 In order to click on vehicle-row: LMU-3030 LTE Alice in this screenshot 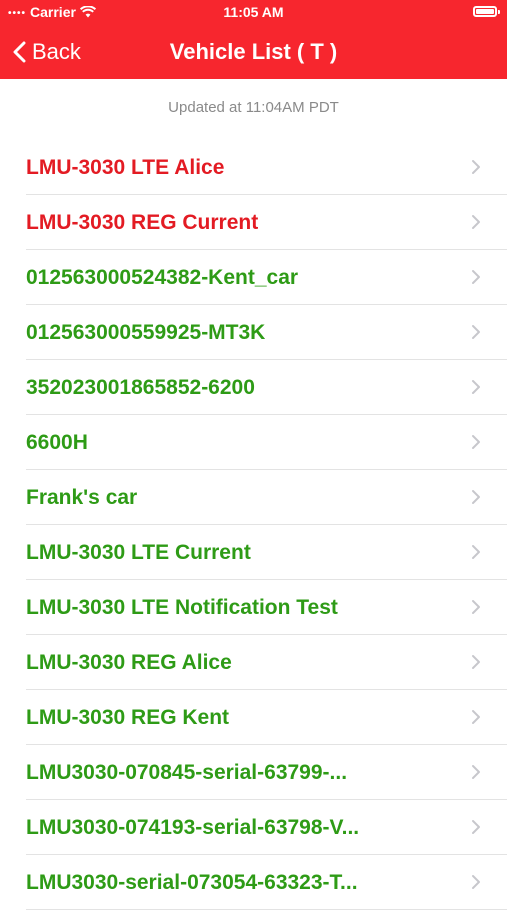, I will do `click(253, 167)`.